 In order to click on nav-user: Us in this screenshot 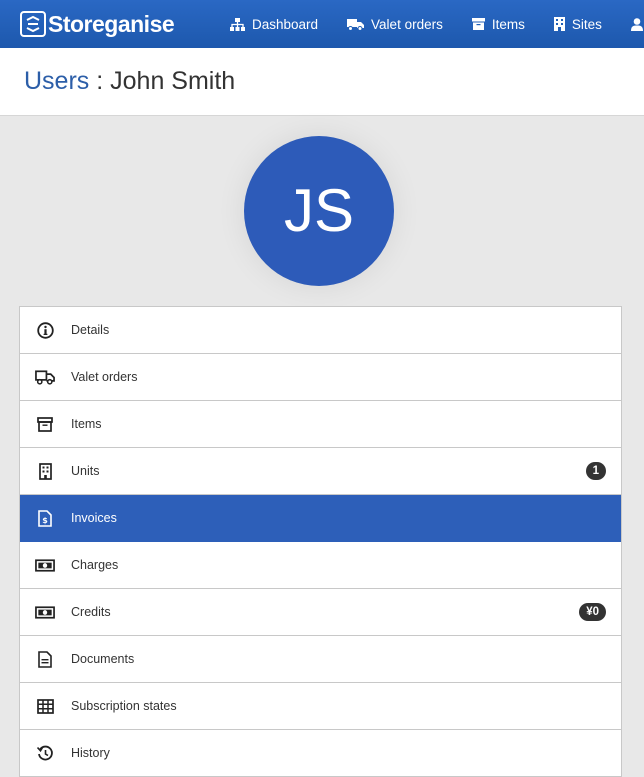, I will do `click(637, 24)`.